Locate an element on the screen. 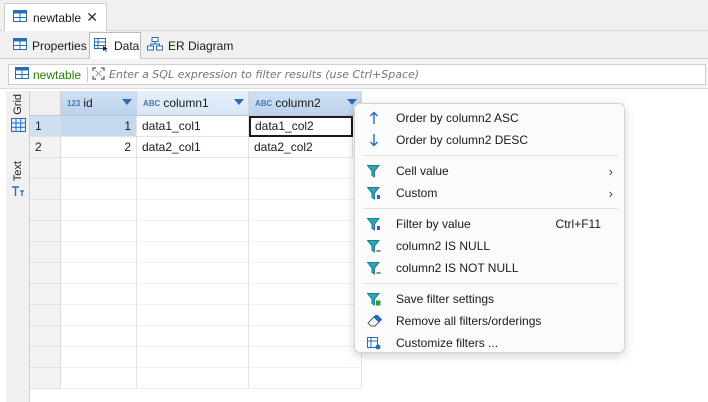 This screenshot has height=402, width=708. tab-properties: Properties is located at coordinates (50, 45).